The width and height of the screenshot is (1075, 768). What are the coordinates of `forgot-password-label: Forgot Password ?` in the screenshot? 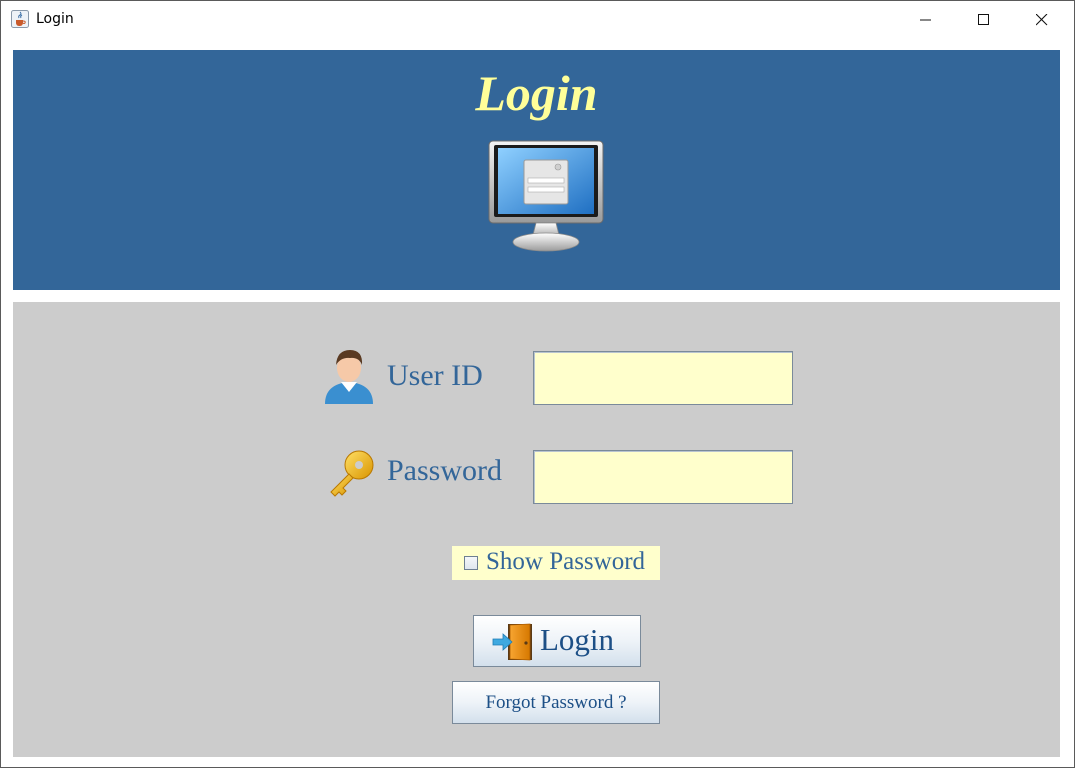 It's located at (556, 702).